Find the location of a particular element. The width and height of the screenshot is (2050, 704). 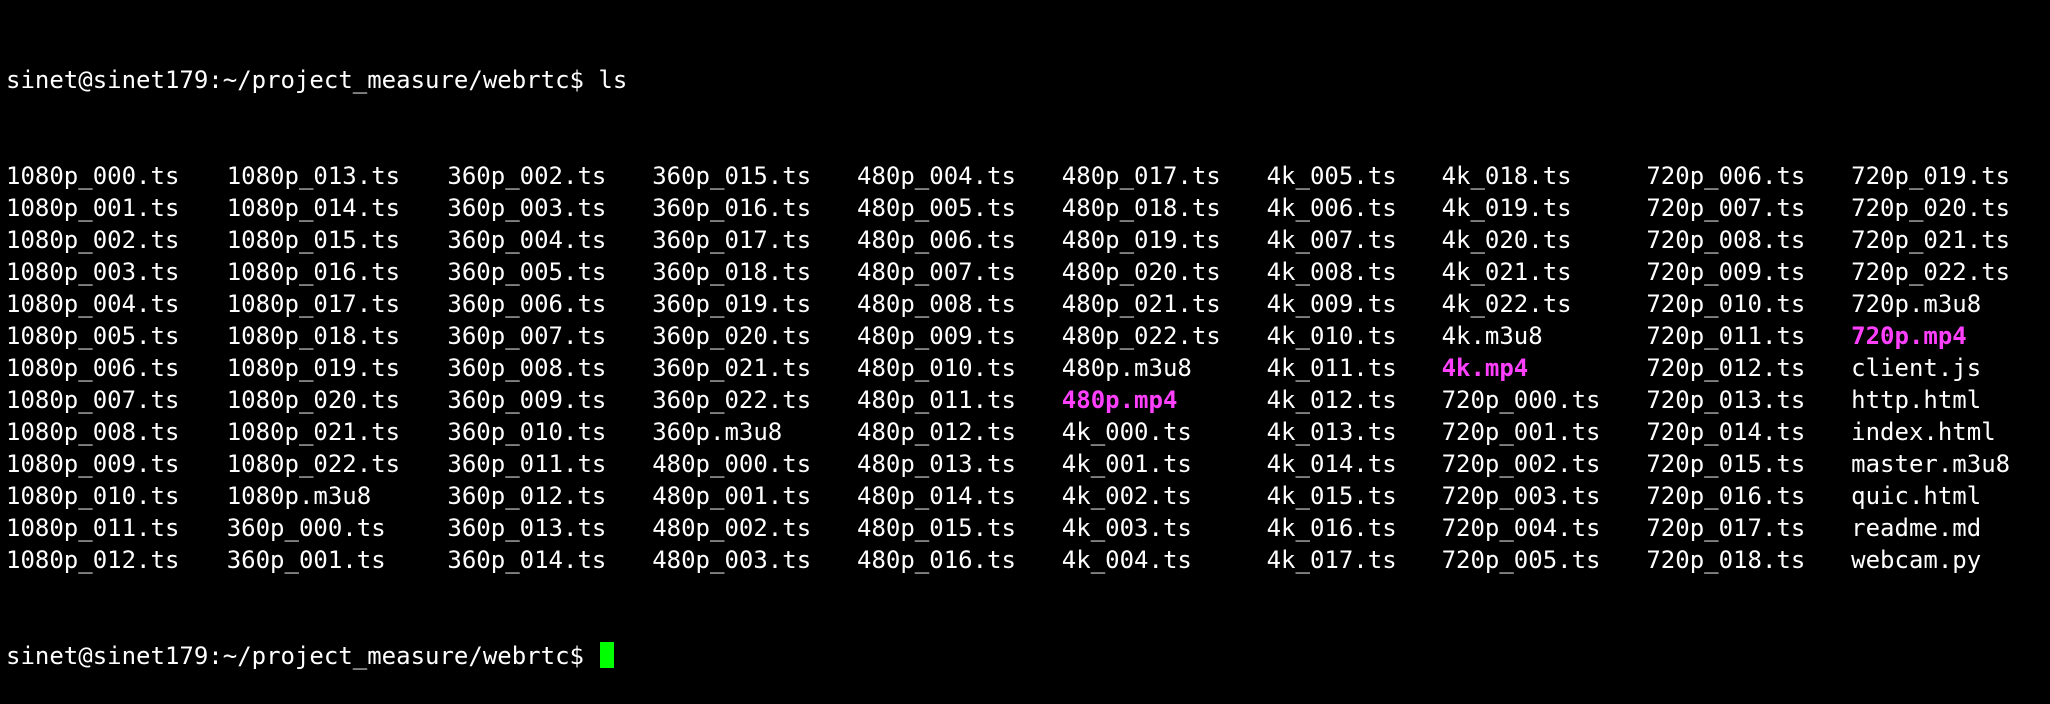

file-entry: client.js is located at coordinates (1916, 368).